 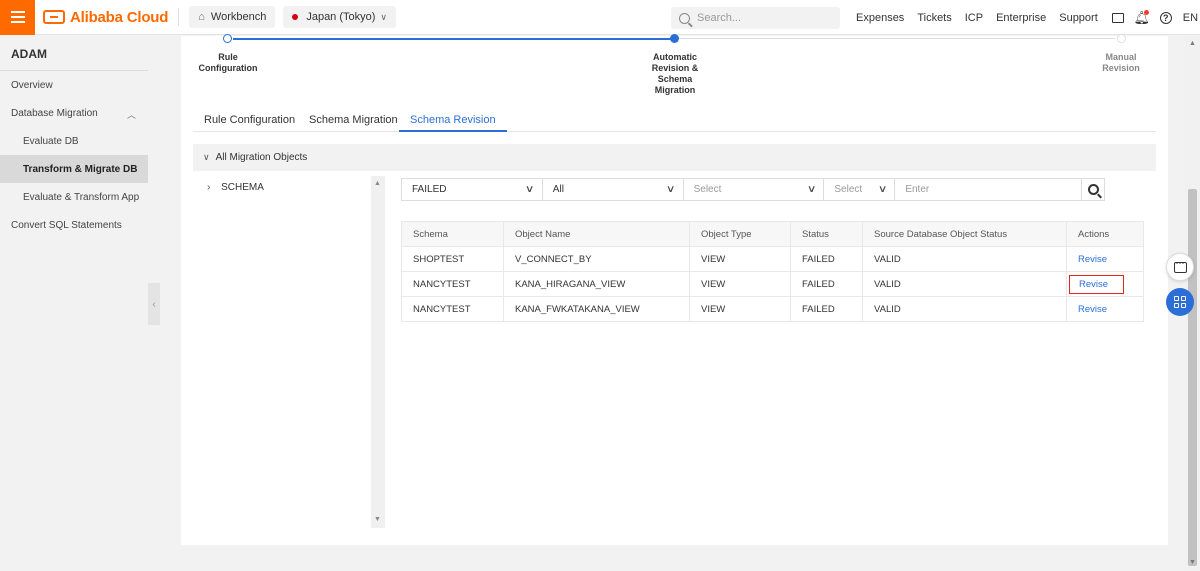 I want to click on column-header-source-status: Source Database Object Status, so click(x=964, y=234).